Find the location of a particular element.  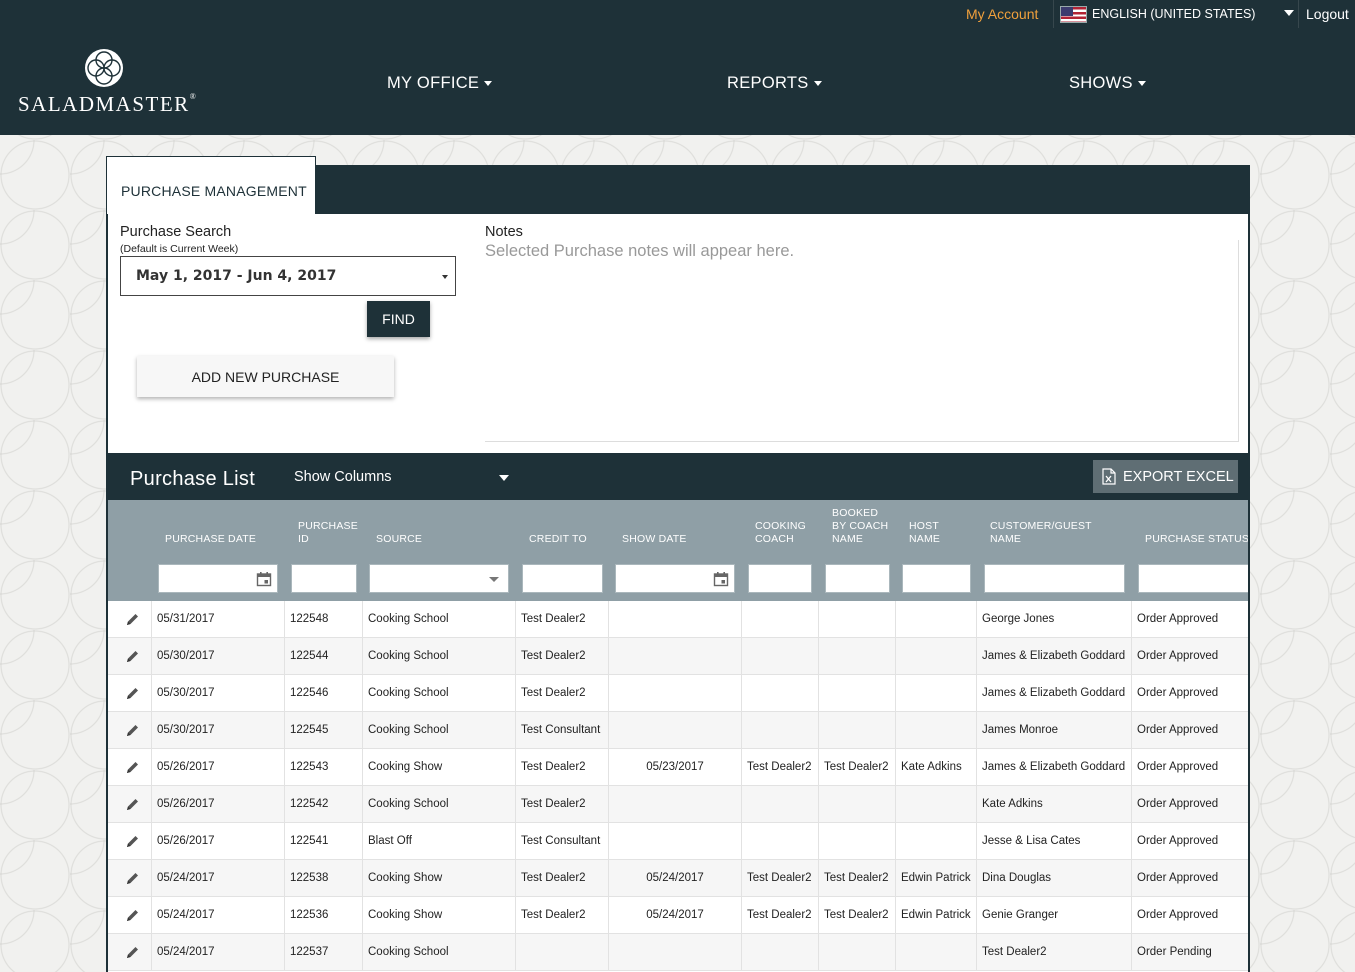

cell-source: Cooking School is located at coordinates (439, 952).